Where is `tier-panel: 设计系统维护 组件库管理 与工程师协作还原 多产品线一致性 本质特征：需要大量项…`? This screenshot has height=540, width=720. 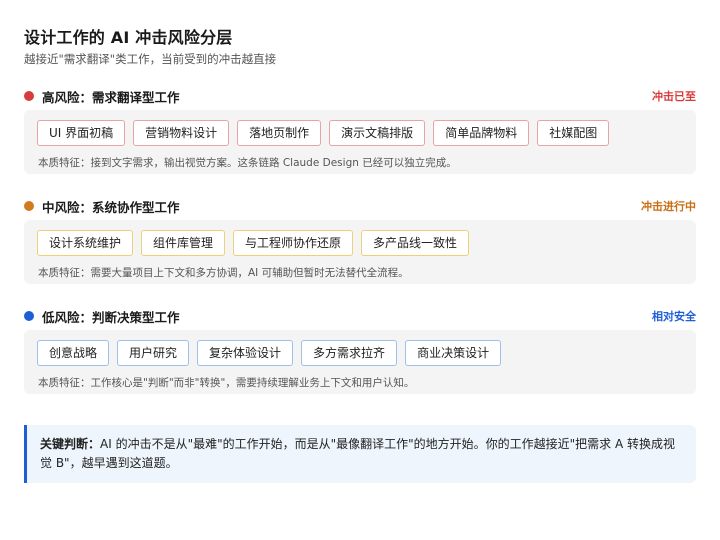 tier-panel: 设计系统维护 组件库管理 与工程师协作还原 多产品线一致性 本质特征：需要大量项… is located at coordinates (360, 252).